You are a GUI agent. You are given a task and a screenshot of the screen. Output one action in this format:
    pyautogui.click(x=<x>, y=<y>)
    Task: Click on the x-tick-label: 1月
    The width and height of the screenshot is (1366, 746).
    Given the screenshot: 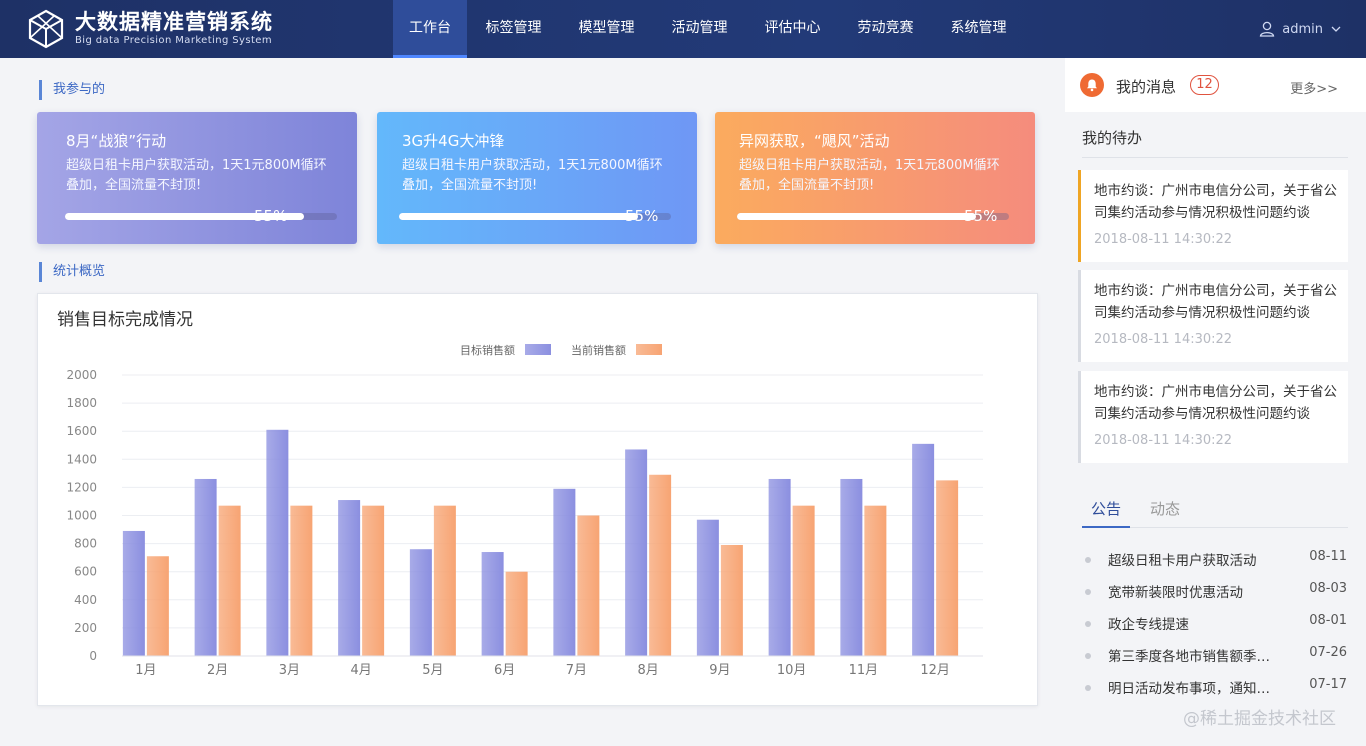 What is the action you would take?
    pyautogui.click(x=145, y=670)
    